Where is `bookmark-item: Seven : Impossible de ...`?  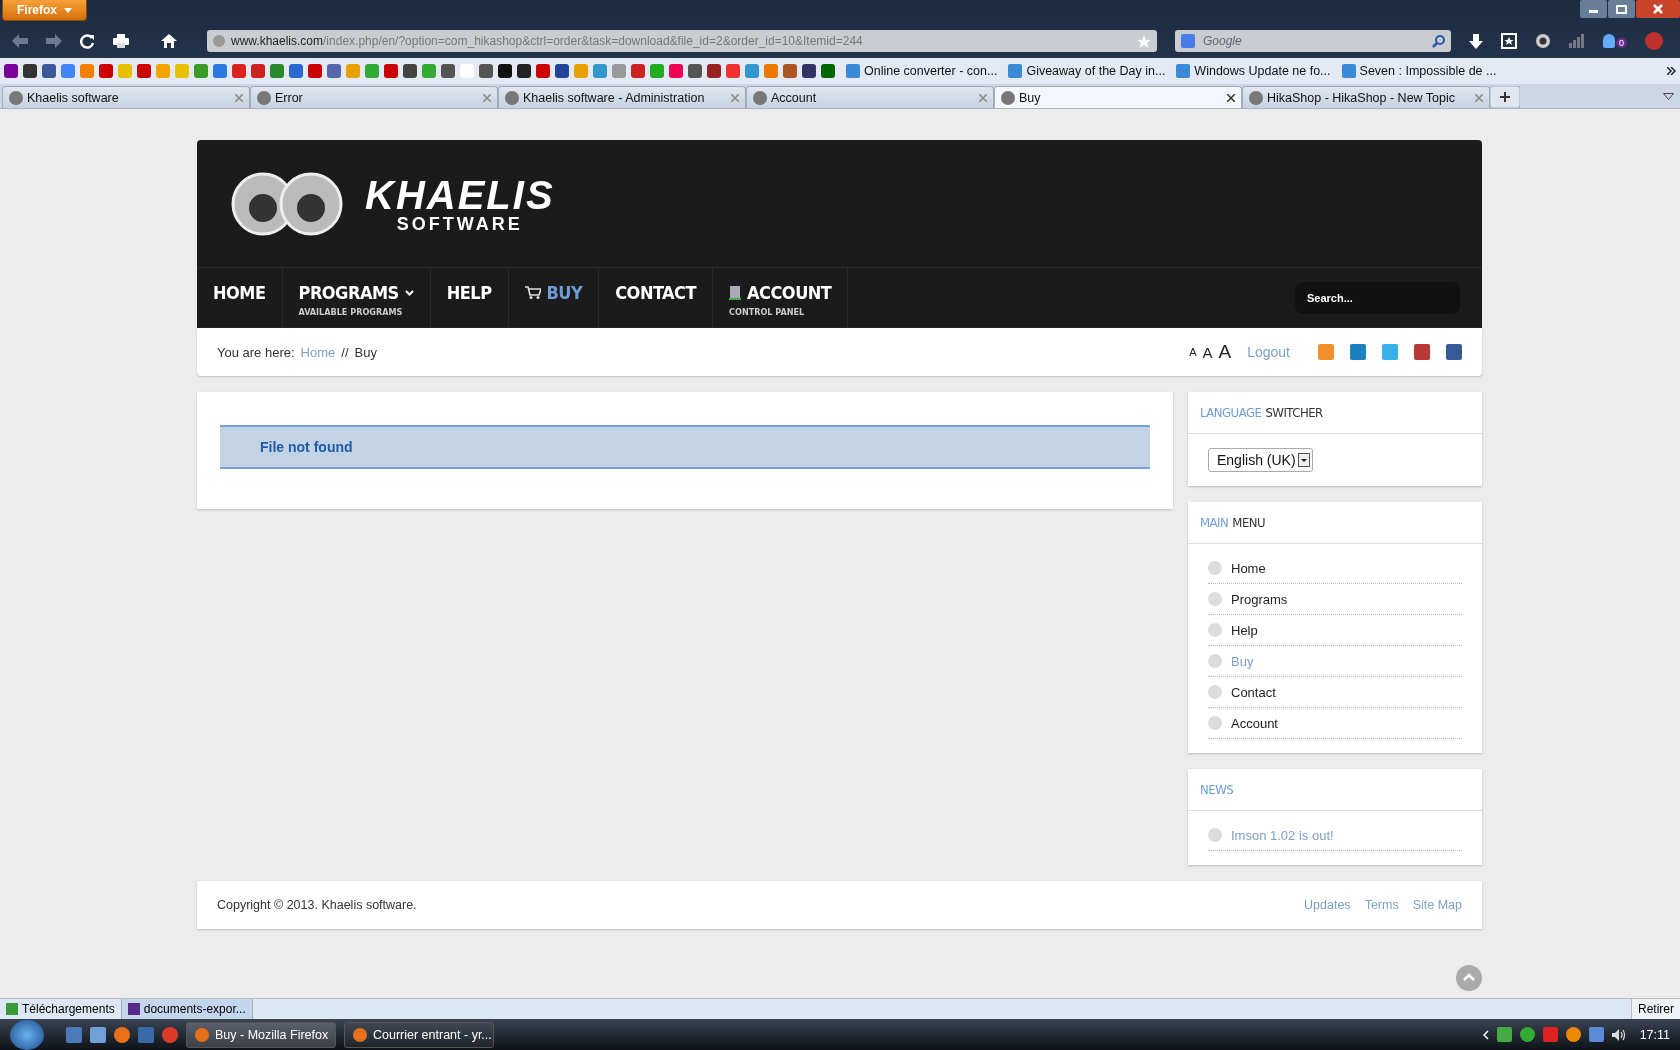
bookmark-item: Seven : Impossible de ... is located at coordinates (1419, 71).